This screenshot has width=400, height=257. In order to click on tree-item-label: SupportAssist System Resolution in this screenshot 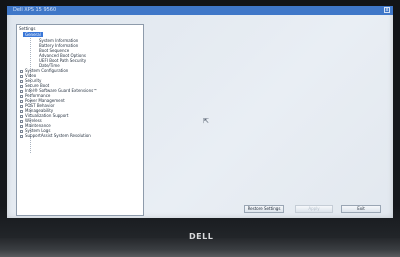, I will do `click(58, 135)`.